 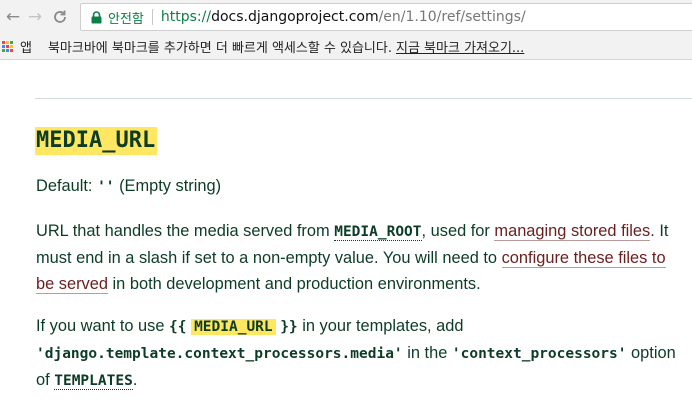 I want to click on section-divider, so click(x=363, y=98).